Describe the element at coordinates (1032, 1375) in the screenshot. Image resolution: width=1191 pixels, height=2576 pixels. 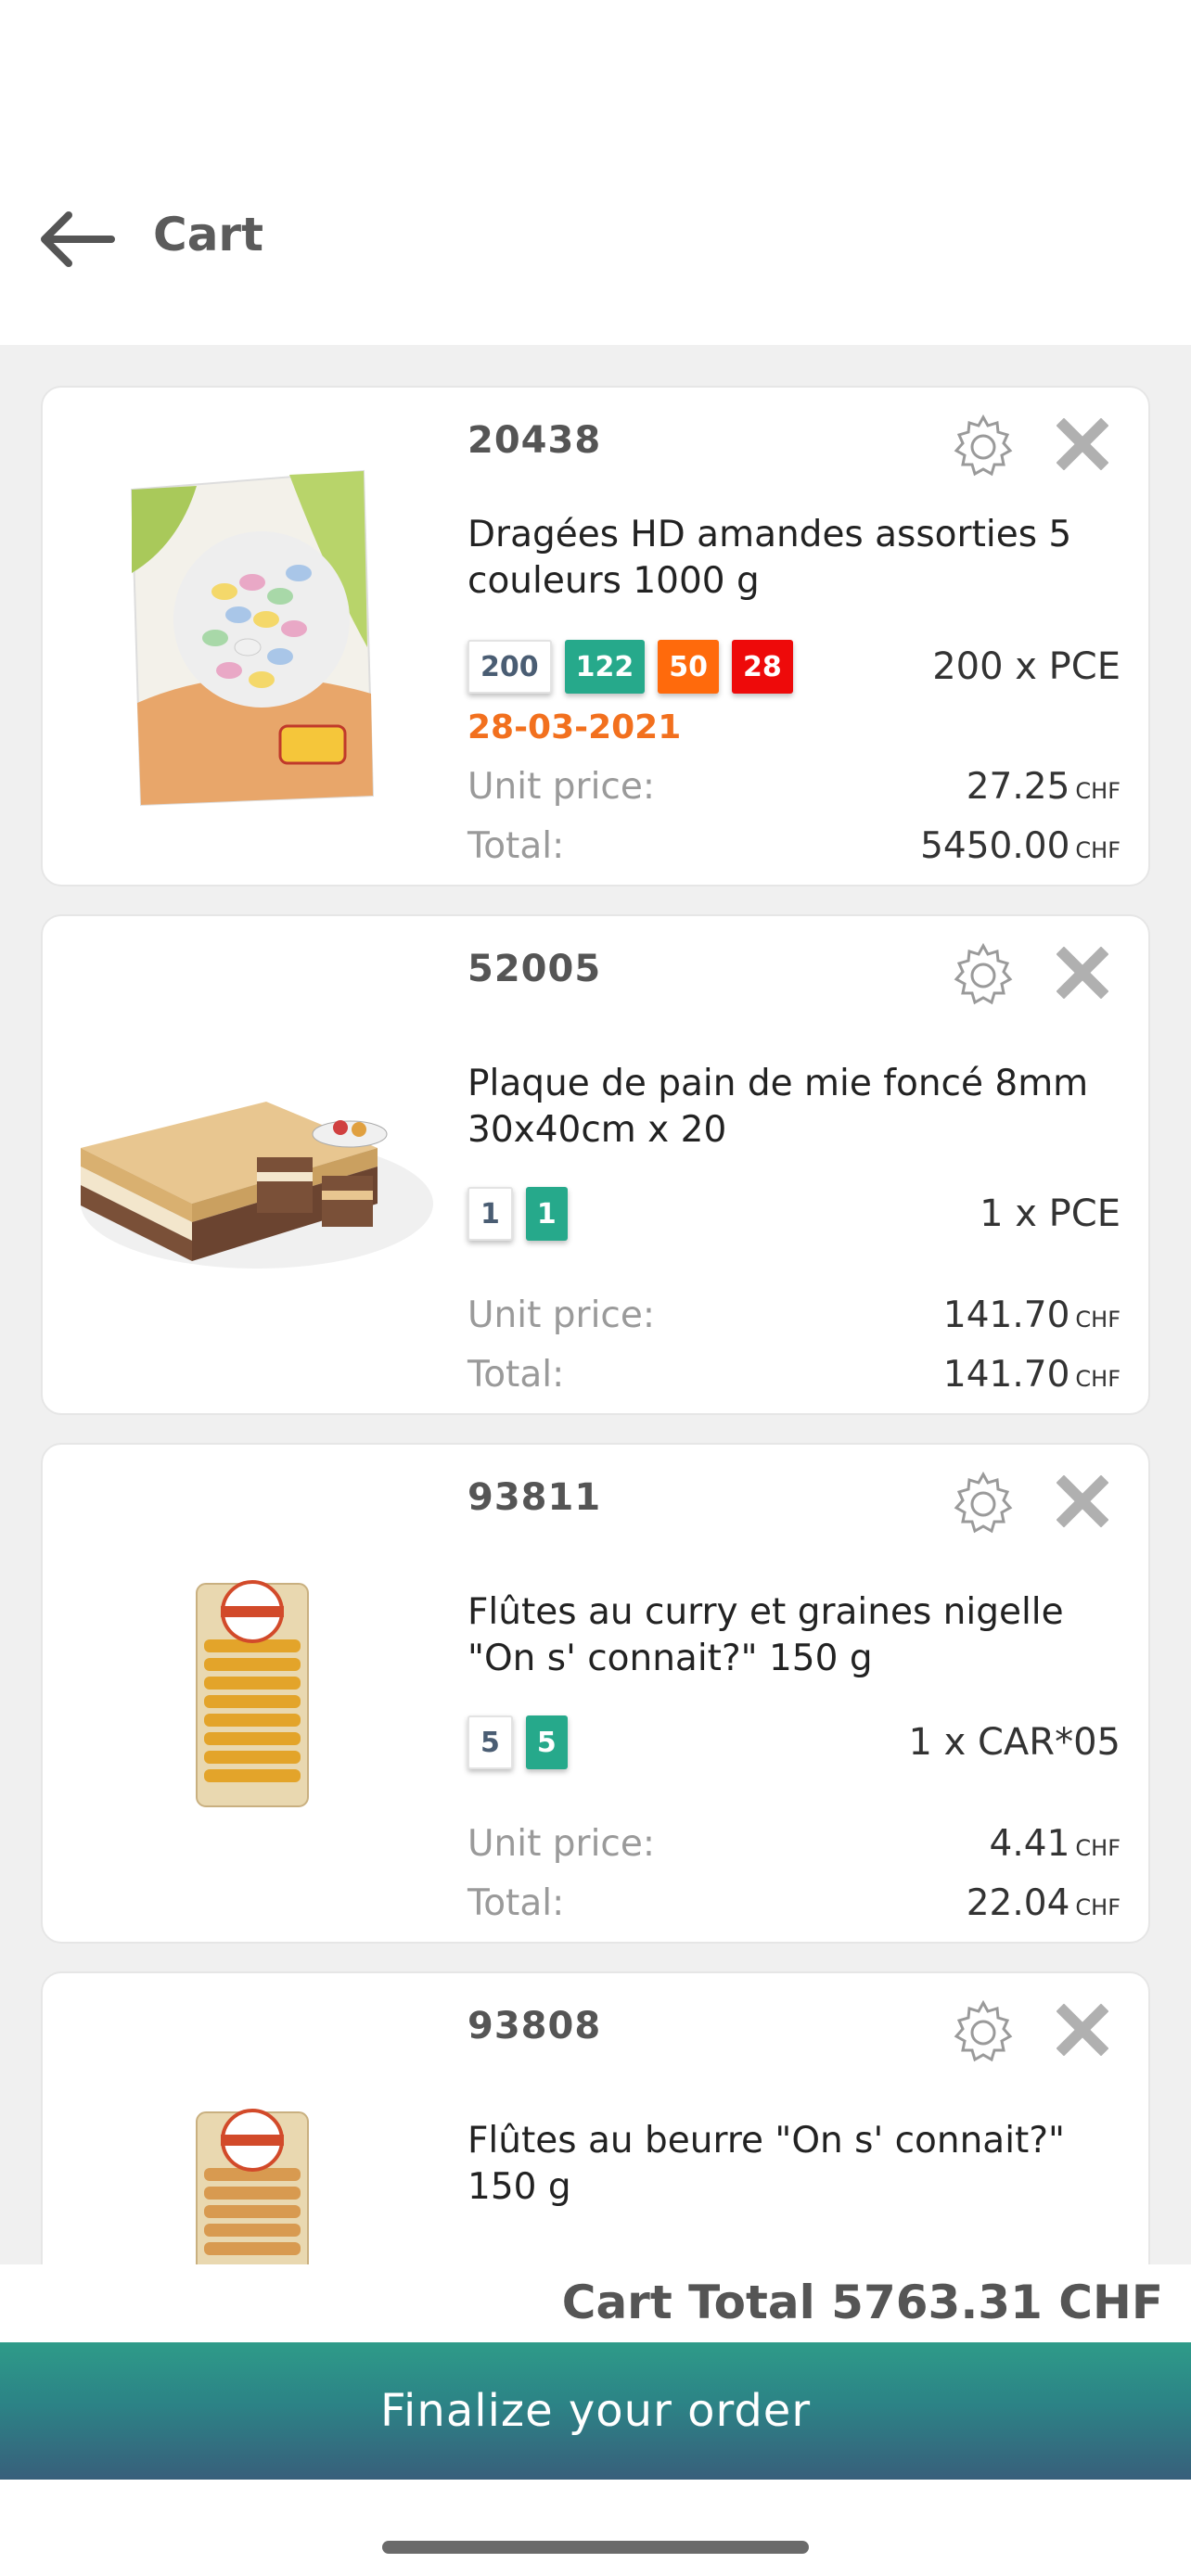
I see `total-value: 141.70 CHF` at that location.